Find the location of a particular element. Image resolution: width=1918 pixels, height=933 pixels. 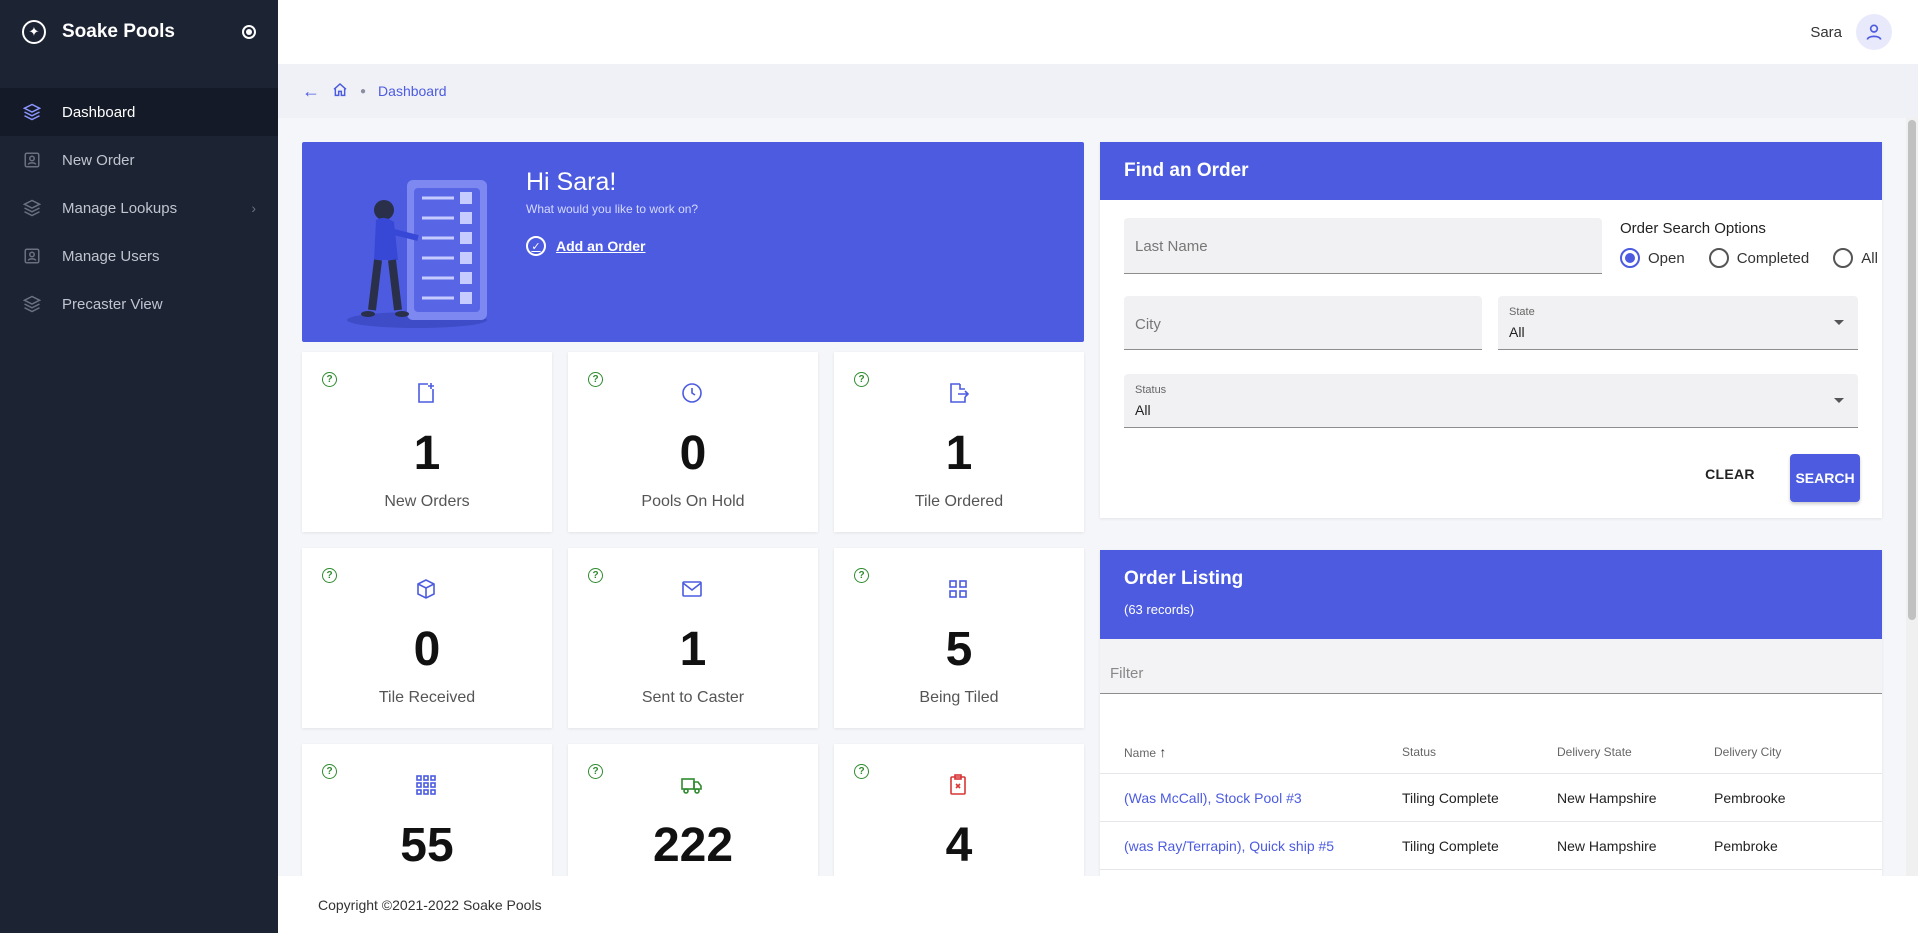

sidebar-item-manage-users: Manage Users is located at coordinates (139, 256).